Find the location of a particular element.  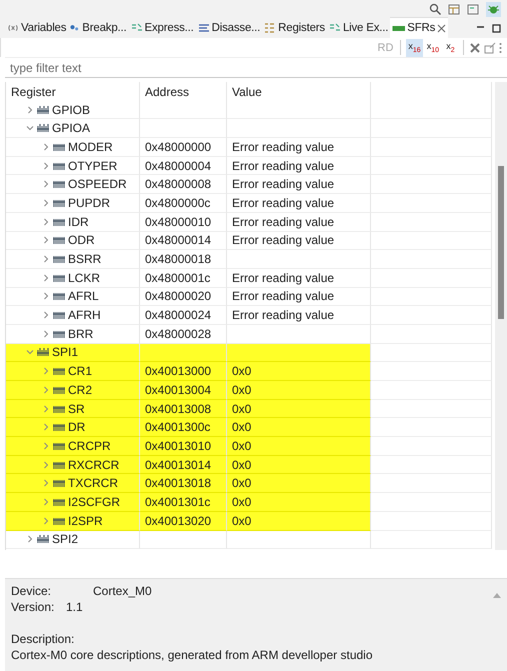

address-cell: 0x40013000 is located at coordinates (183, 371).